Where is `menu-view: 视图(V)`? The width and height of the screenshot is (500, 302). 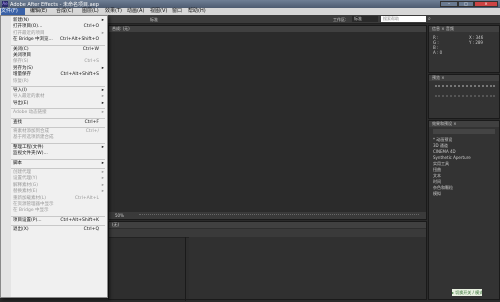
menu-view: 视图(V) is located at coordinates (158, 11).